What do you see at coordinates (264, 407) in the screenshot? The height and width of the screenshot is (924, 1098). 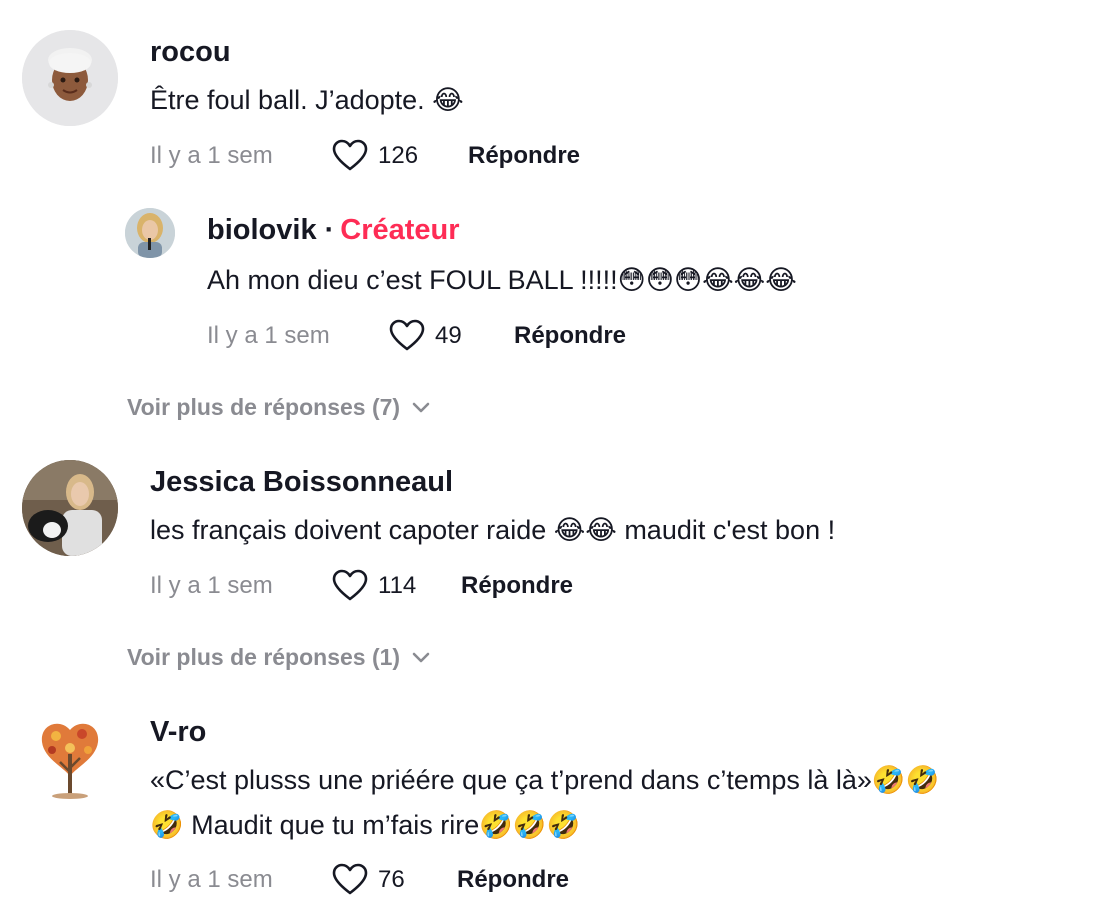 I see `view-more-replies-label: Voir plus de réponses (7)` at bounding box center [264, 407].